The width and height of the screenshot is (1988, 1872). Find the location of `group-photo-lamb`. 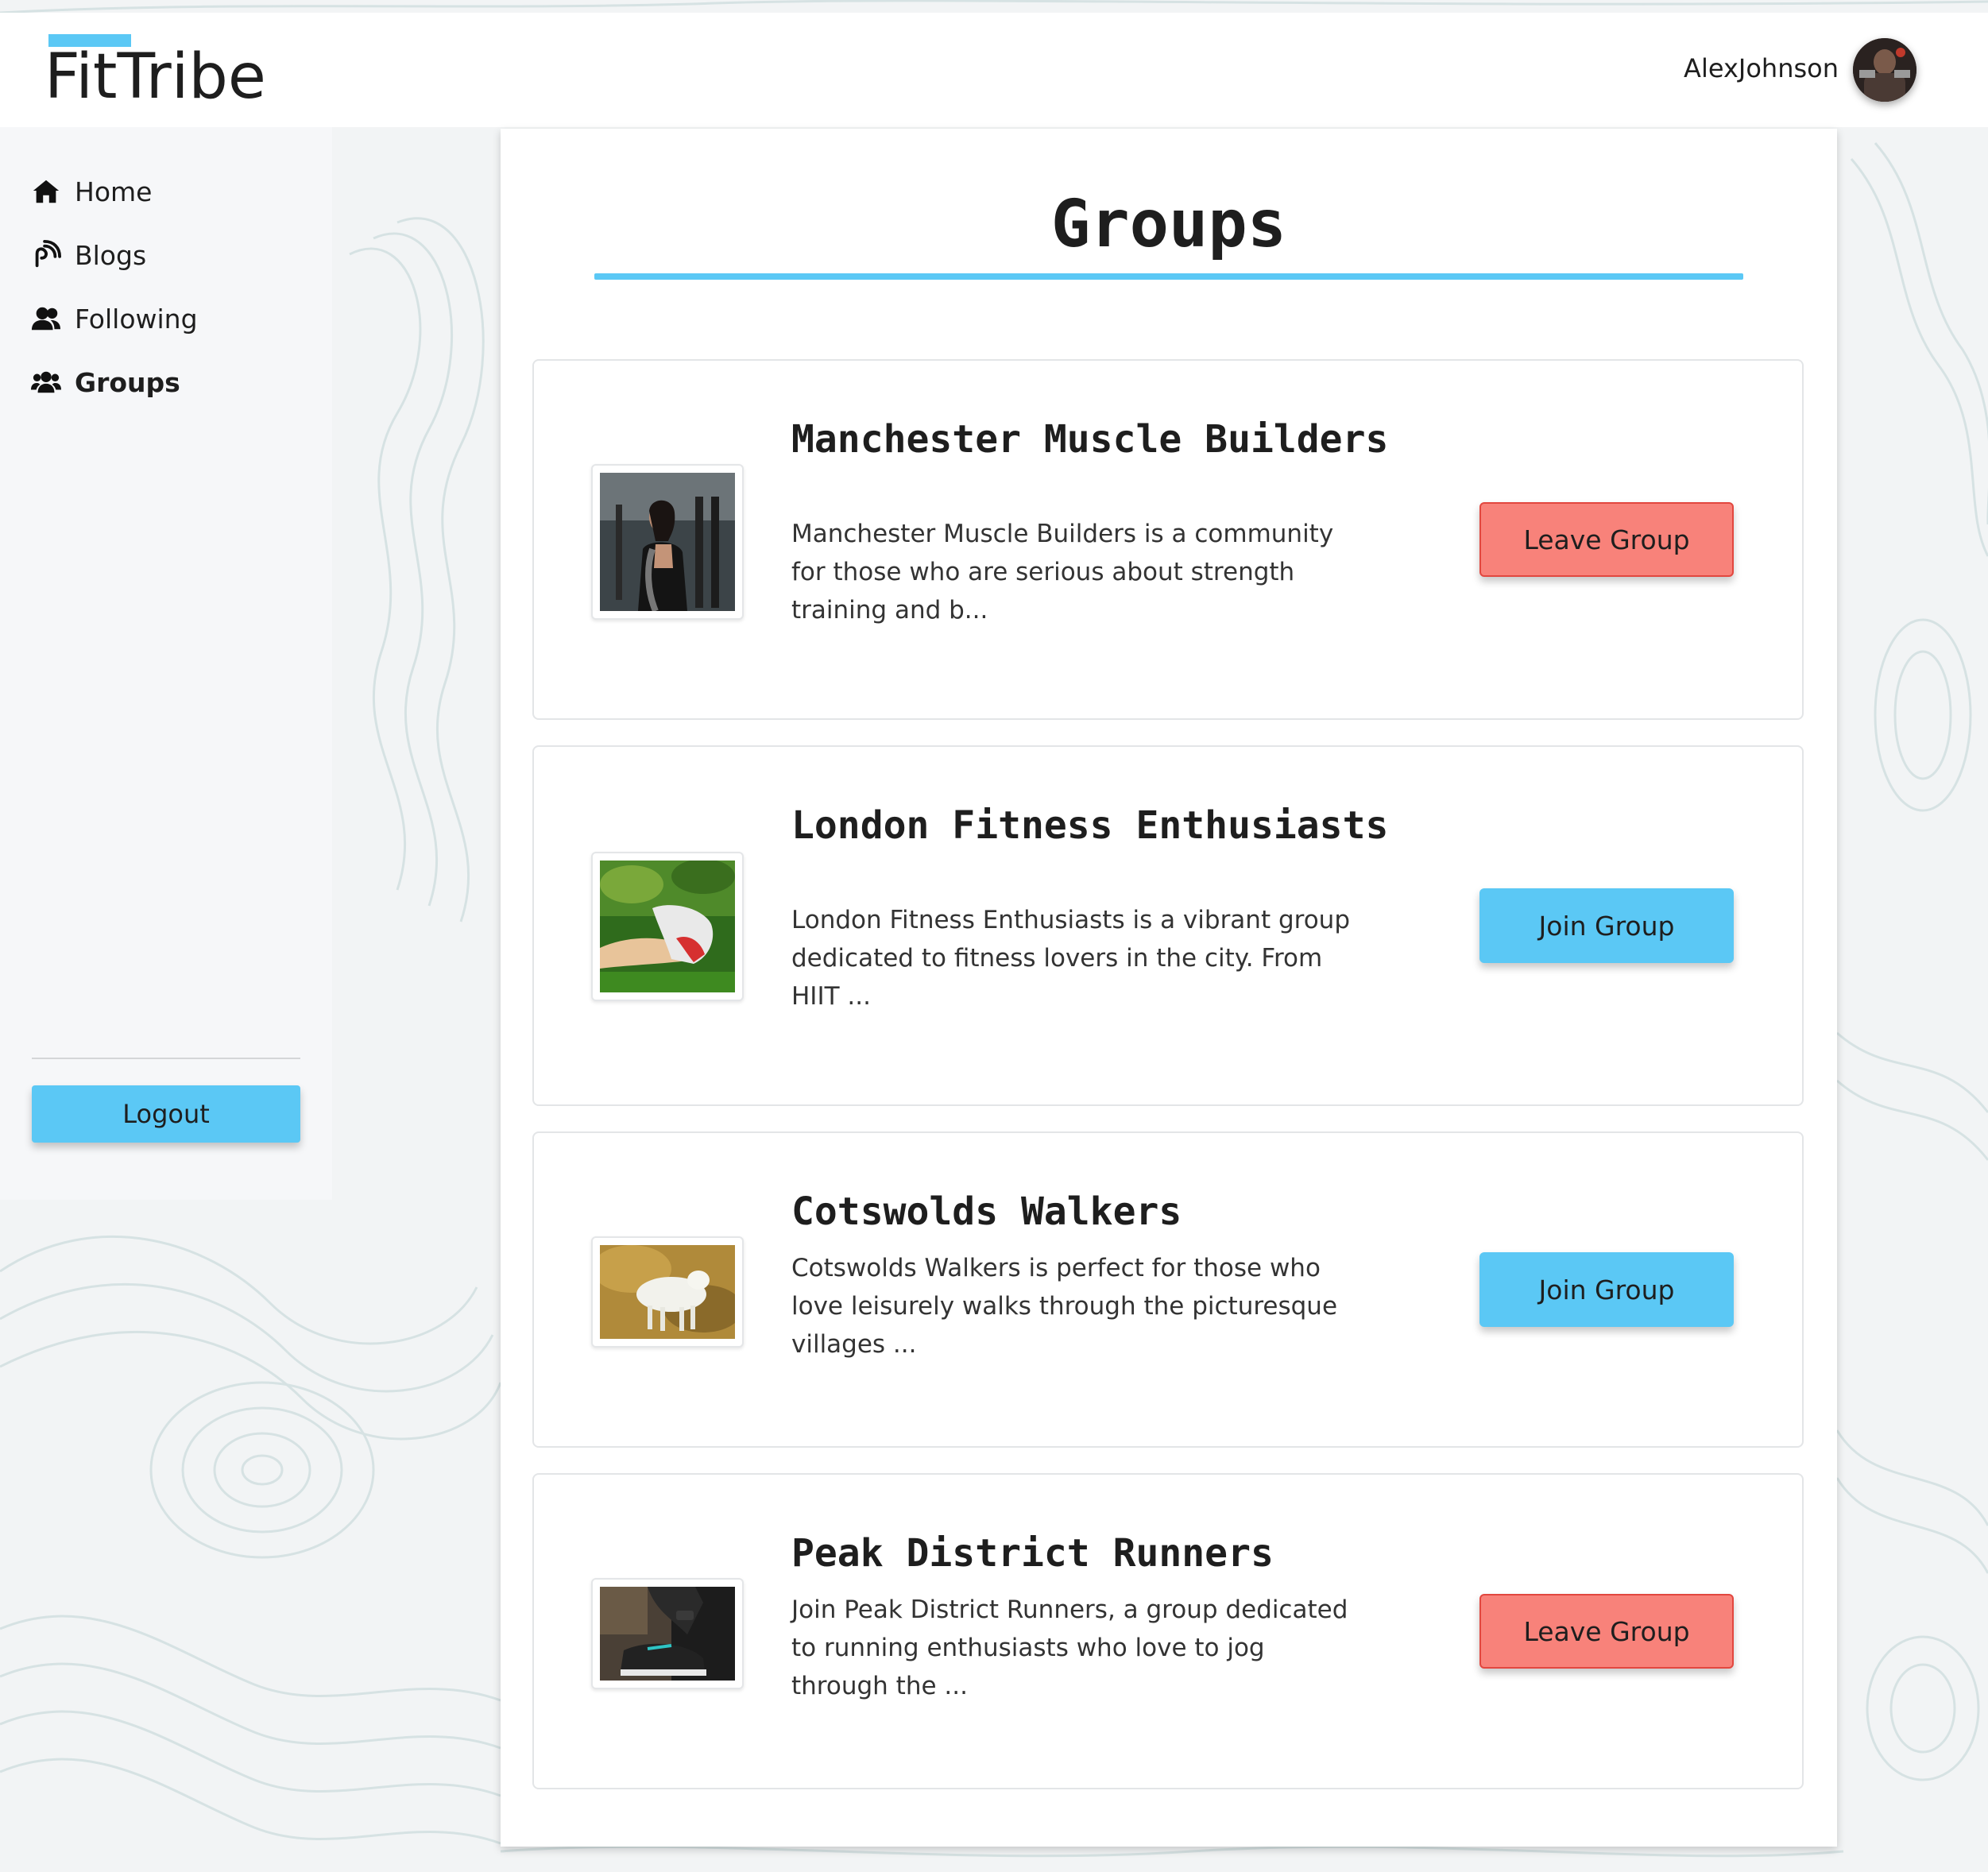

group-photo-lamb is located at coordinates (667, 1292).